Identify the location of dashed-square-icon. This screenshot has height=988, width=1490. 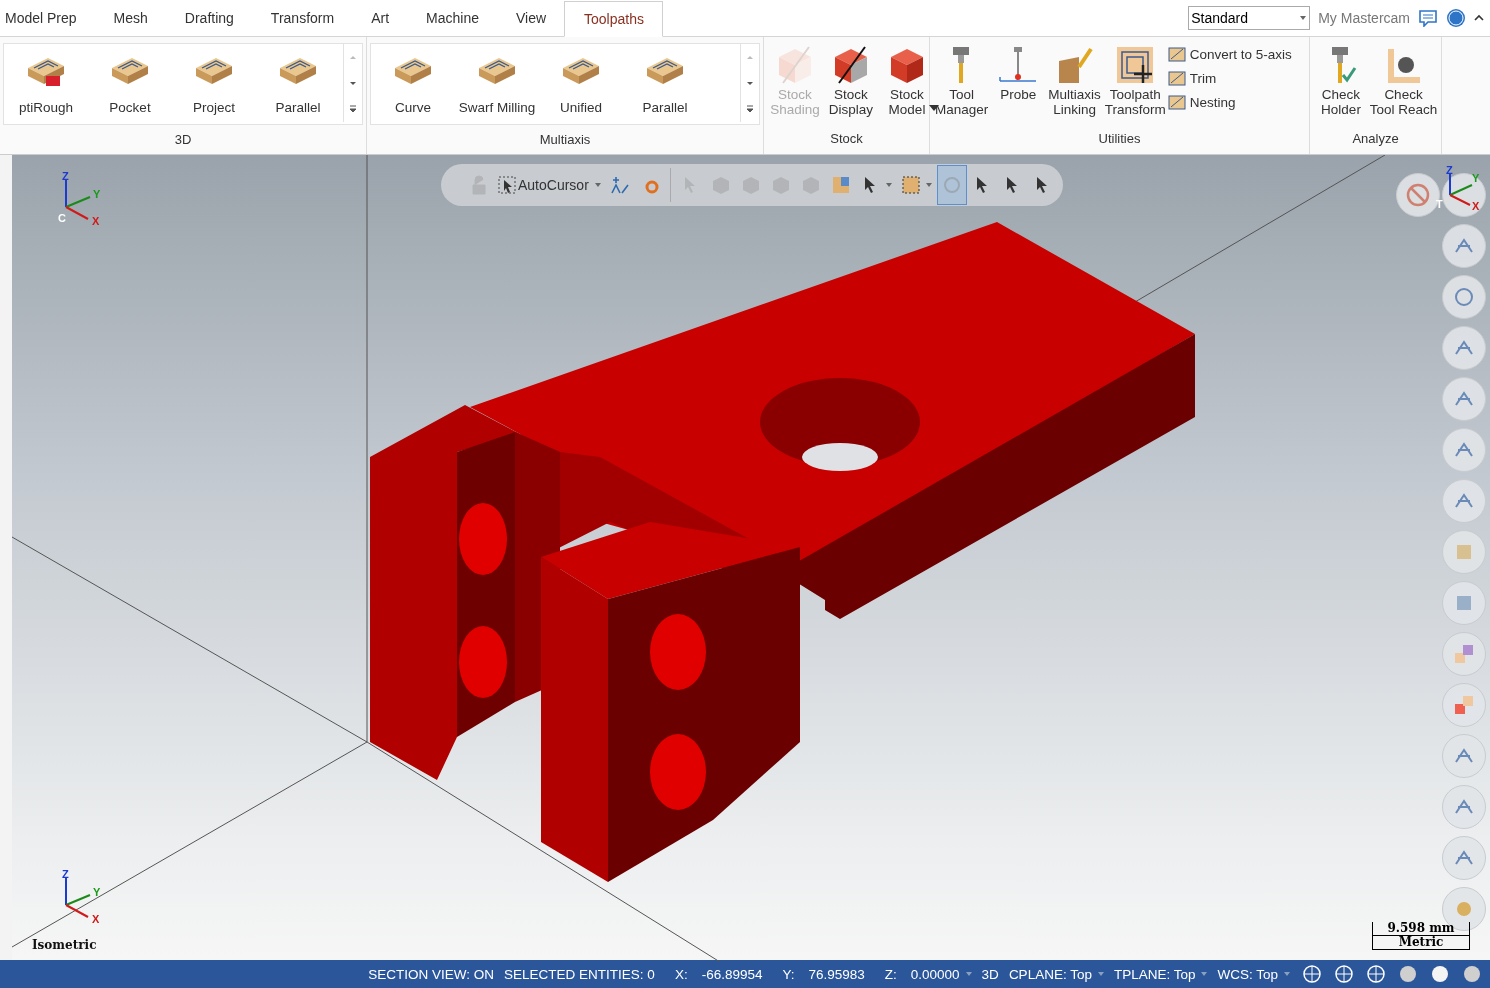
(910, 185).